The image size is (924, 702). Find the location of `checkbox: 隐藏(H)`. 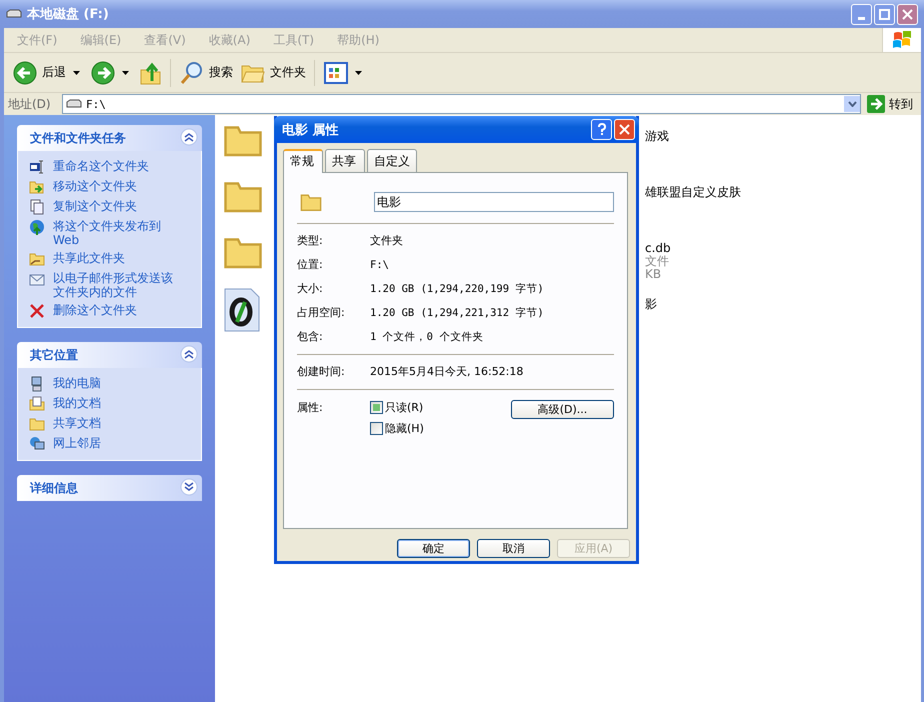

checkbox: 隐藏(H) is located at coordinates (440, 428).